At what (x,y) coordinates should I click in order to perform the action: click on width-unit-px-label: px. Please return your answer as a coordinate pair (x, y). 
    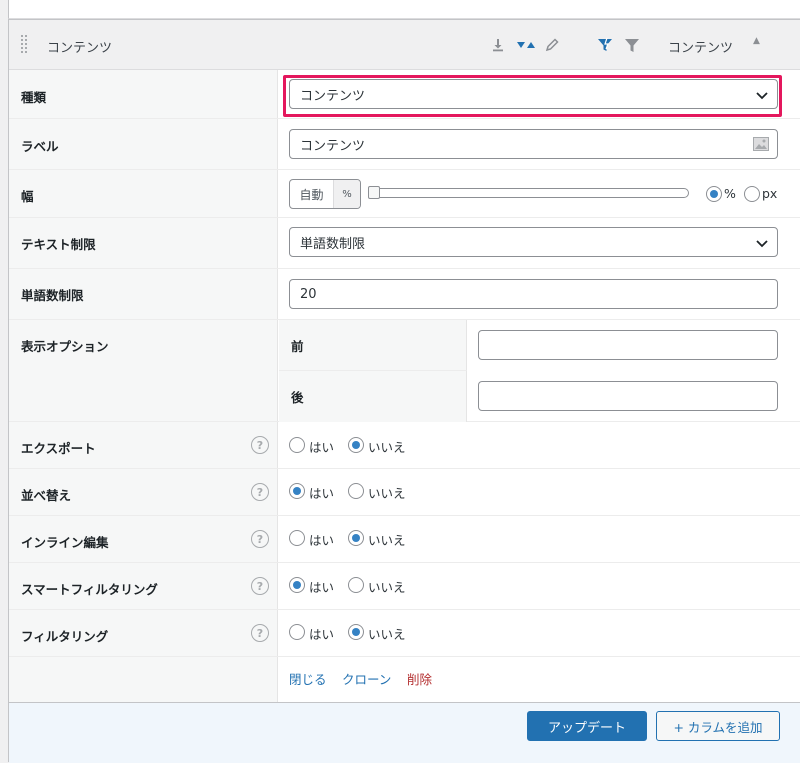
    Looking at the image, I should click on (770, 193).